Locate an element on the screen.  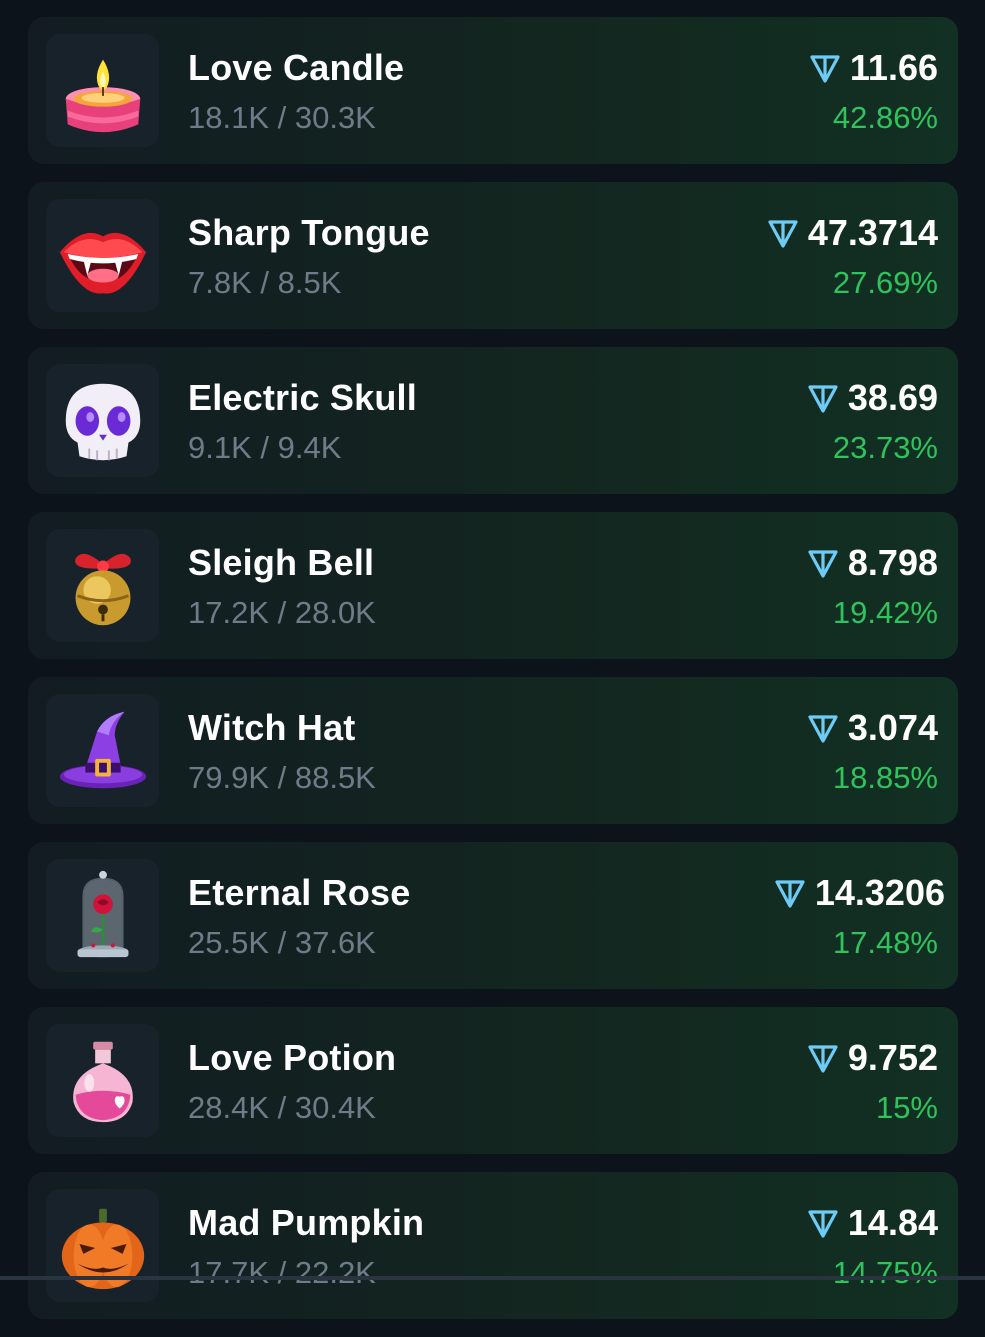
gift-price: 47.3714 is located at coordinates (852, 233).